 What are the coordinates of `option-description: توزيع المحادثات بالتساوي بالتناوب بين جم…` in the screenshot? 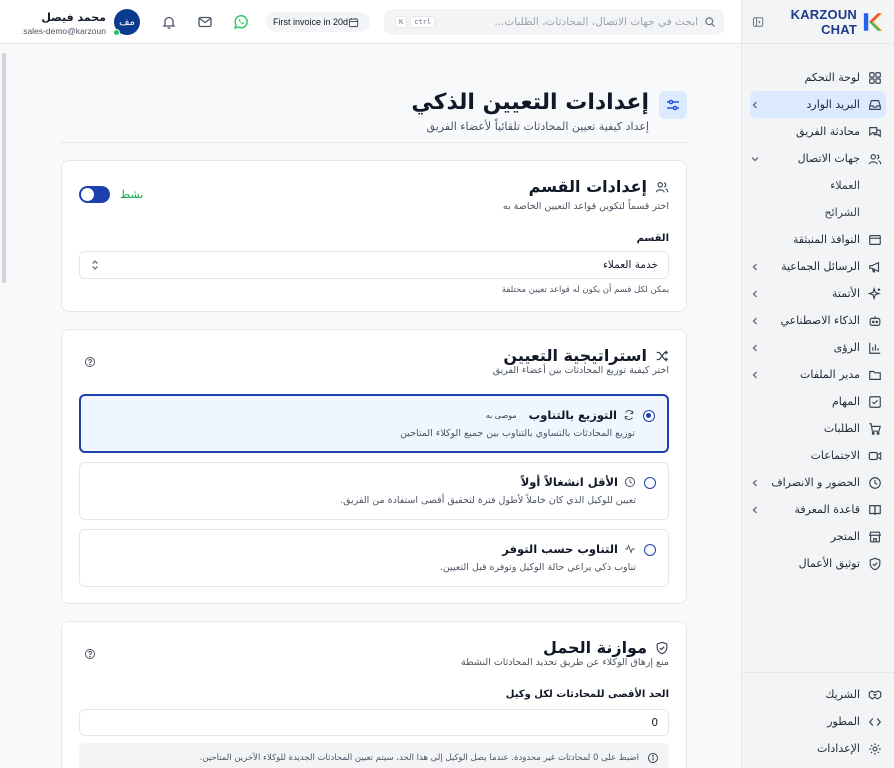 It's located at (517, 433).